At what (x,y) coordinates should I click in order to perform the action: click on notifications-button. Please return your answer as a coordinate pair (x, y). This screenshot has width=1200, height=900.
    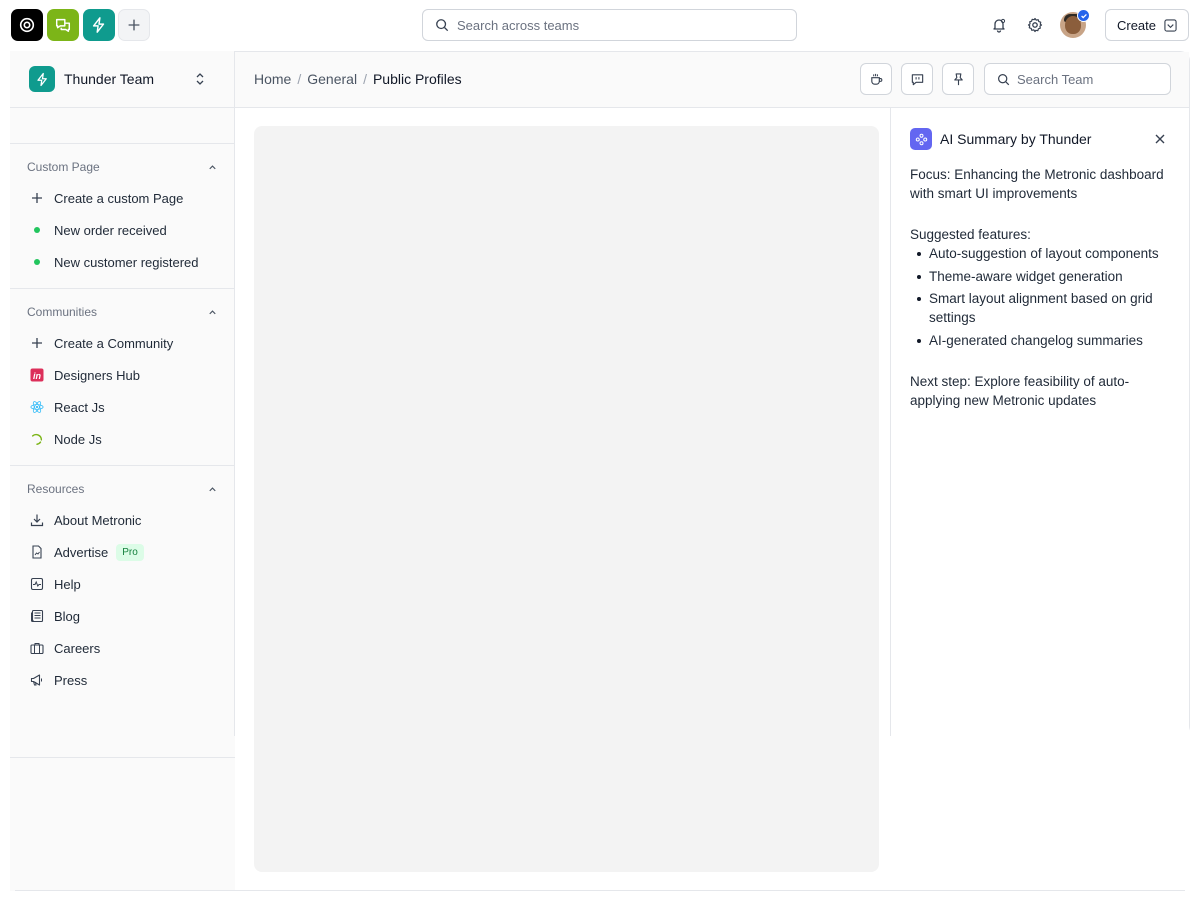
    Looking at the image, I should click on (999, 25).